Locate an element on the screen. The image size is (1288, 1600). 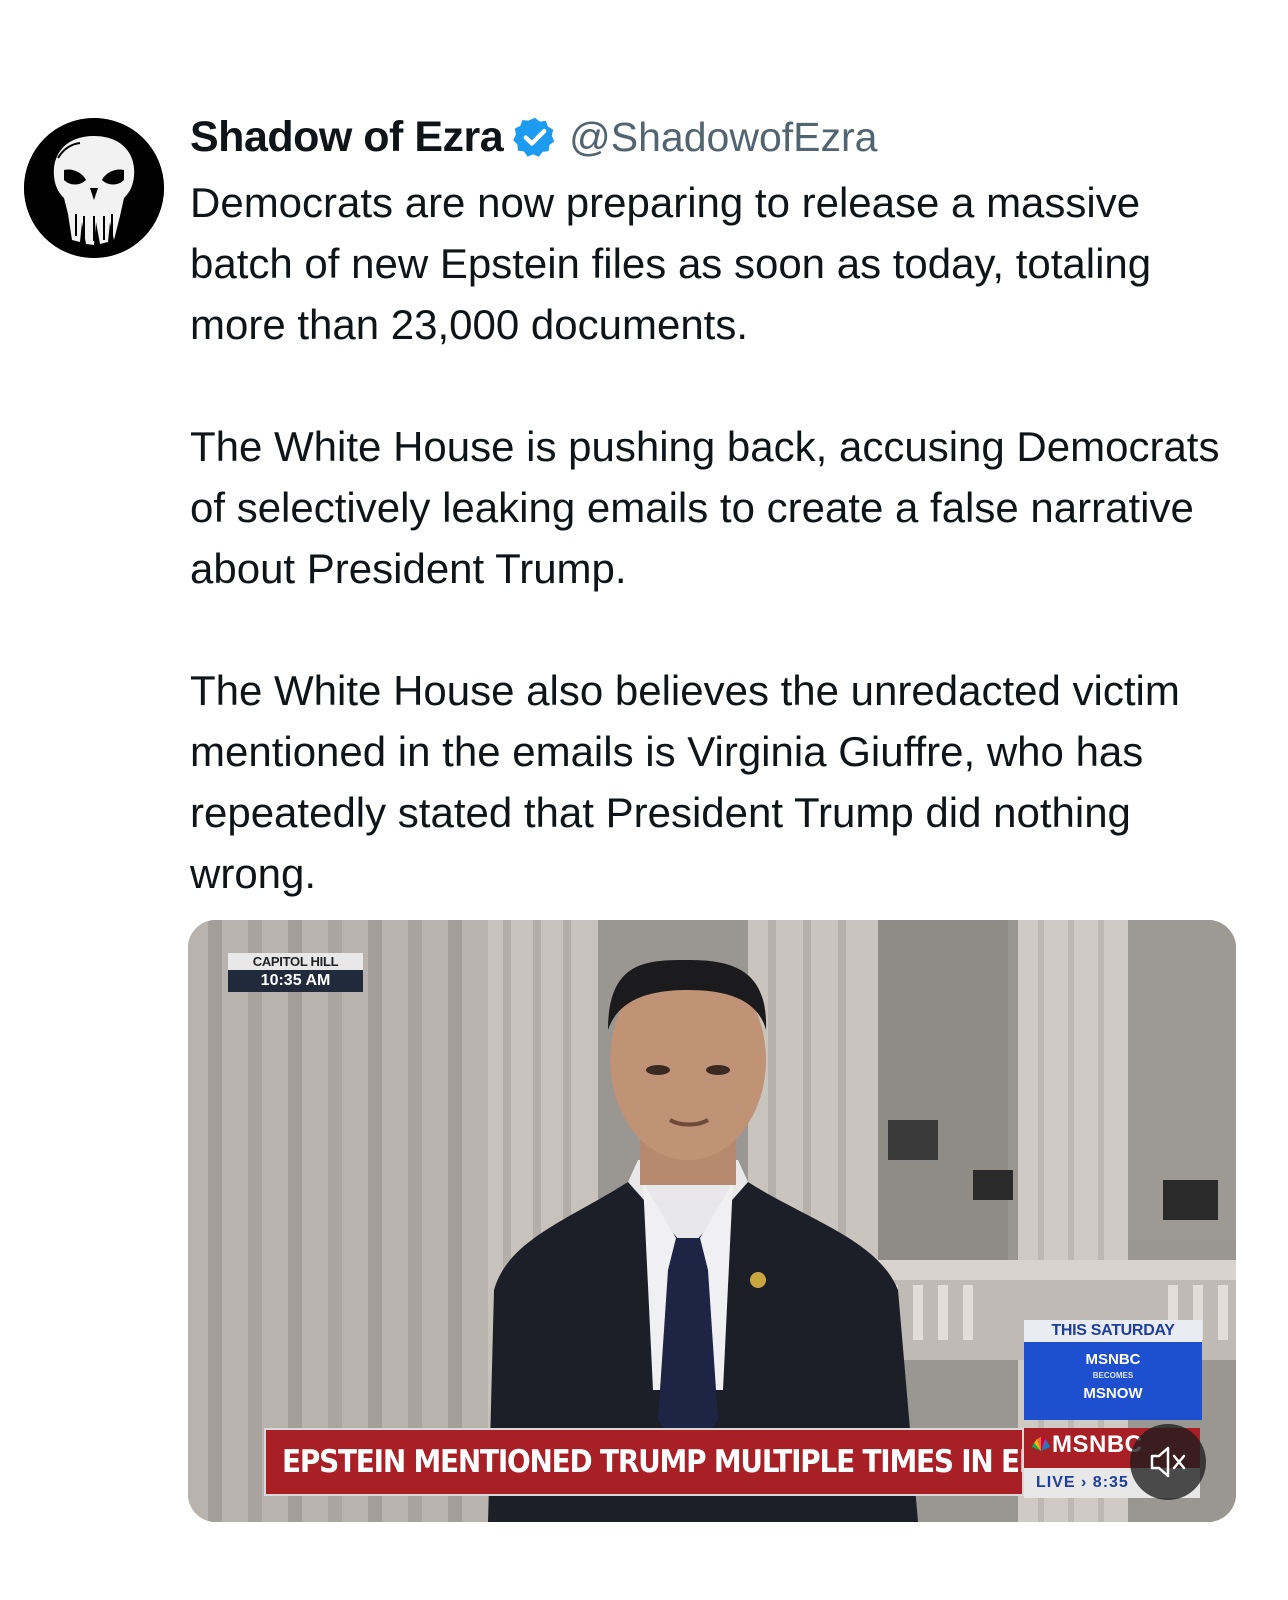
location-label: CAPITOL HILL is located at coordinates (295, 961).